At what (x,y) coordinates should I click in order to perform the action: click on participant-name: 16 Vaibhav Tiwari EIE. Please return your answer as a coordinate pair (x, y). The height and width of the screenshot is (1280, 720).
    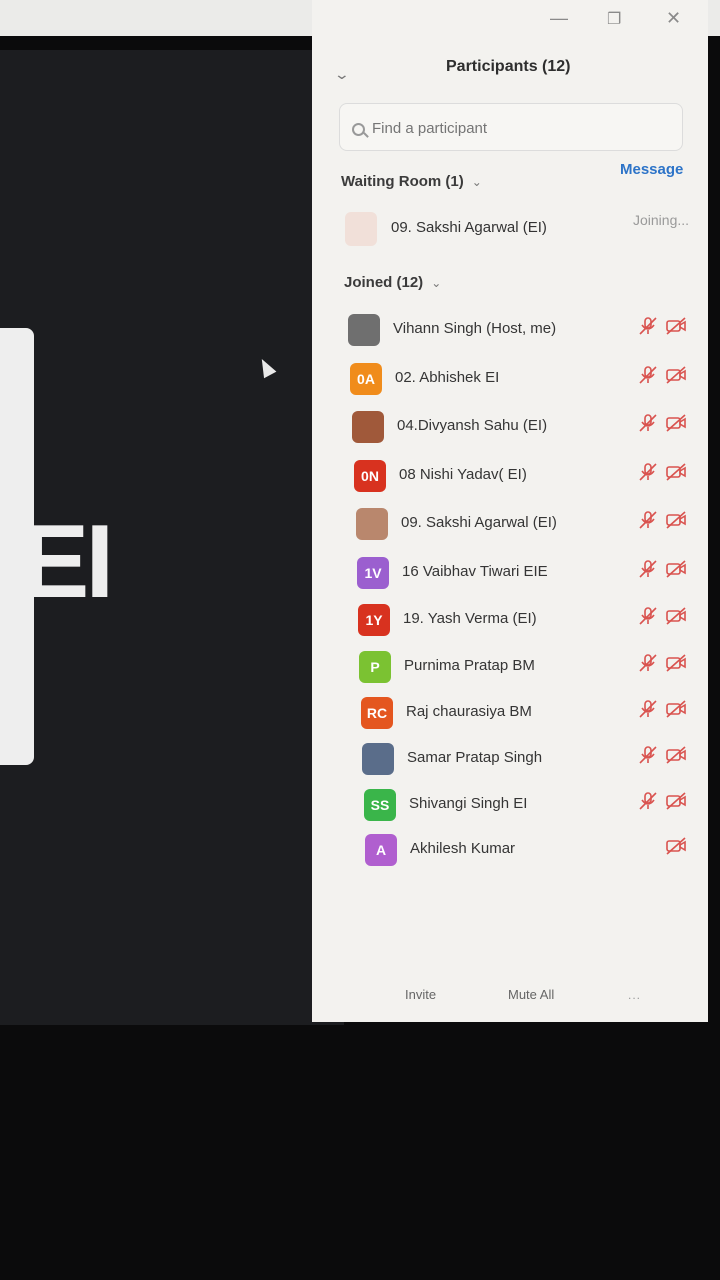
    Looking at the image, I should click on (475, 571).